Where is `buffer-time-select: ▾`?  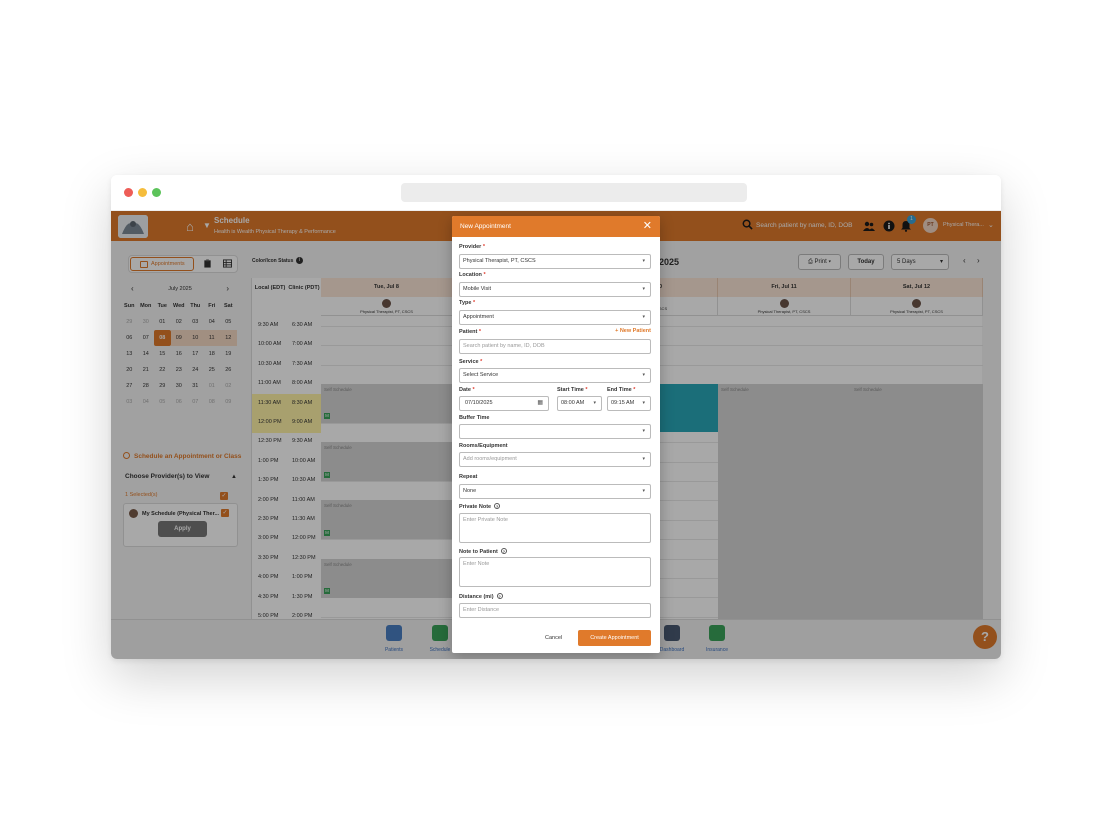 buffer-time-select: ▾ is located at coordinates (555, 431).